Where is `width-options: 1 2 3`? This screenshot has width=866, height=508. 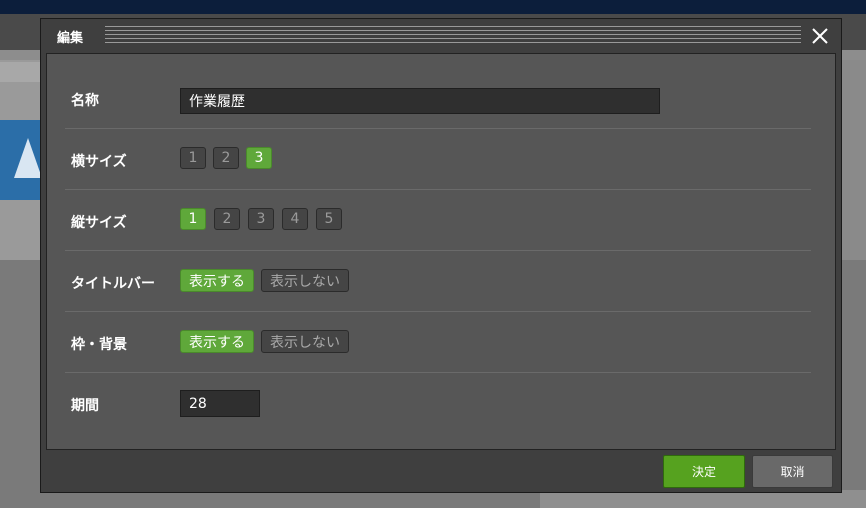 width-options: 1 2 3 is located at coordinates (226, 158).